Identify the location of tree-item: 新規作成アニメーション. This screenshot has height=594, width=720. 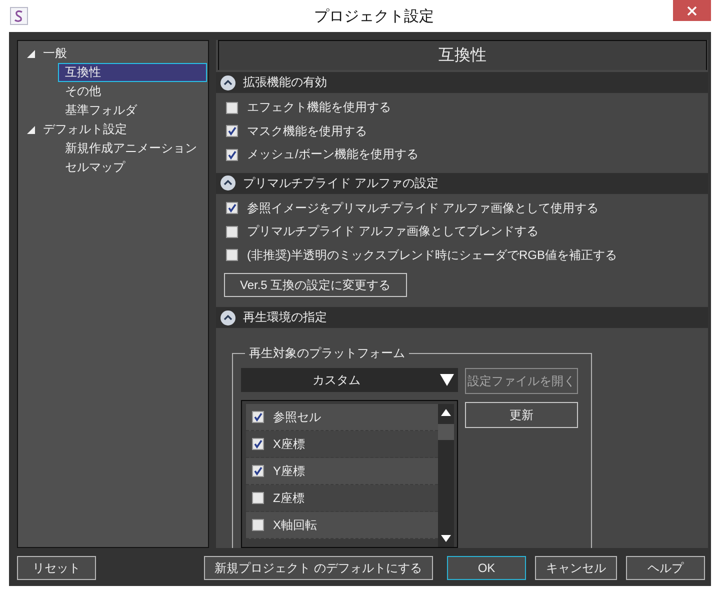
(132, 148).